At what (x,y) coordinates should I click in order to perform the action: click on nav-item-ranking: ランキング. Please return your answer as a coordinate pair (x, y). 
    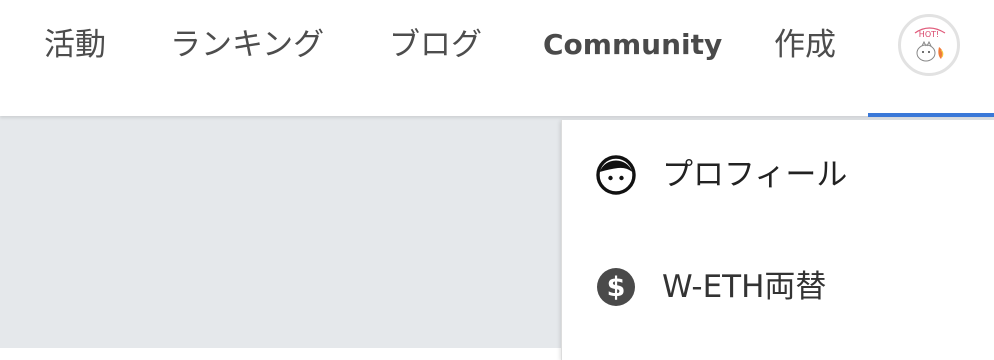
    Looking at the image, I should click on (247, 45).